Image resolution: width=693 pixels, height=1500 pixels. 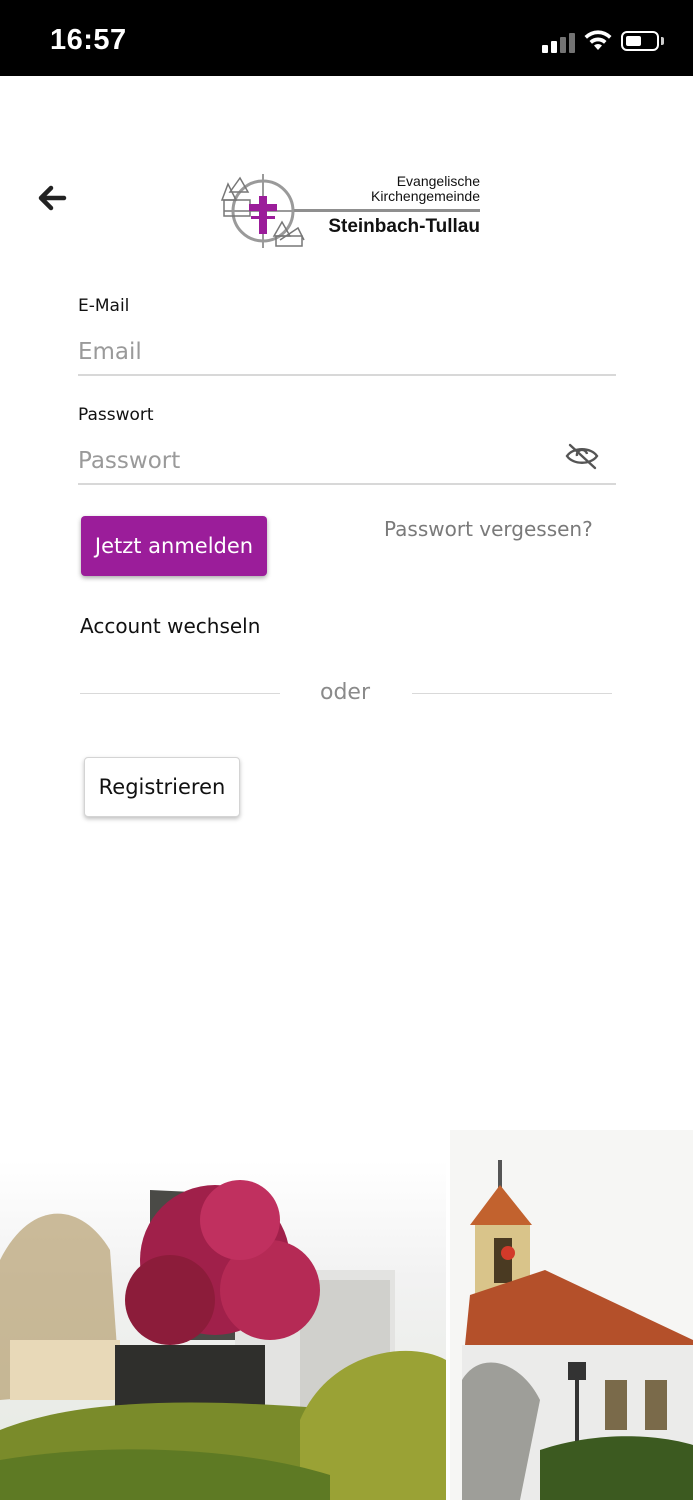 What do you see at coordinates (346, 38) in the screenshot?
I see `status-bar: 16:57` at bounding box center [346, 38].